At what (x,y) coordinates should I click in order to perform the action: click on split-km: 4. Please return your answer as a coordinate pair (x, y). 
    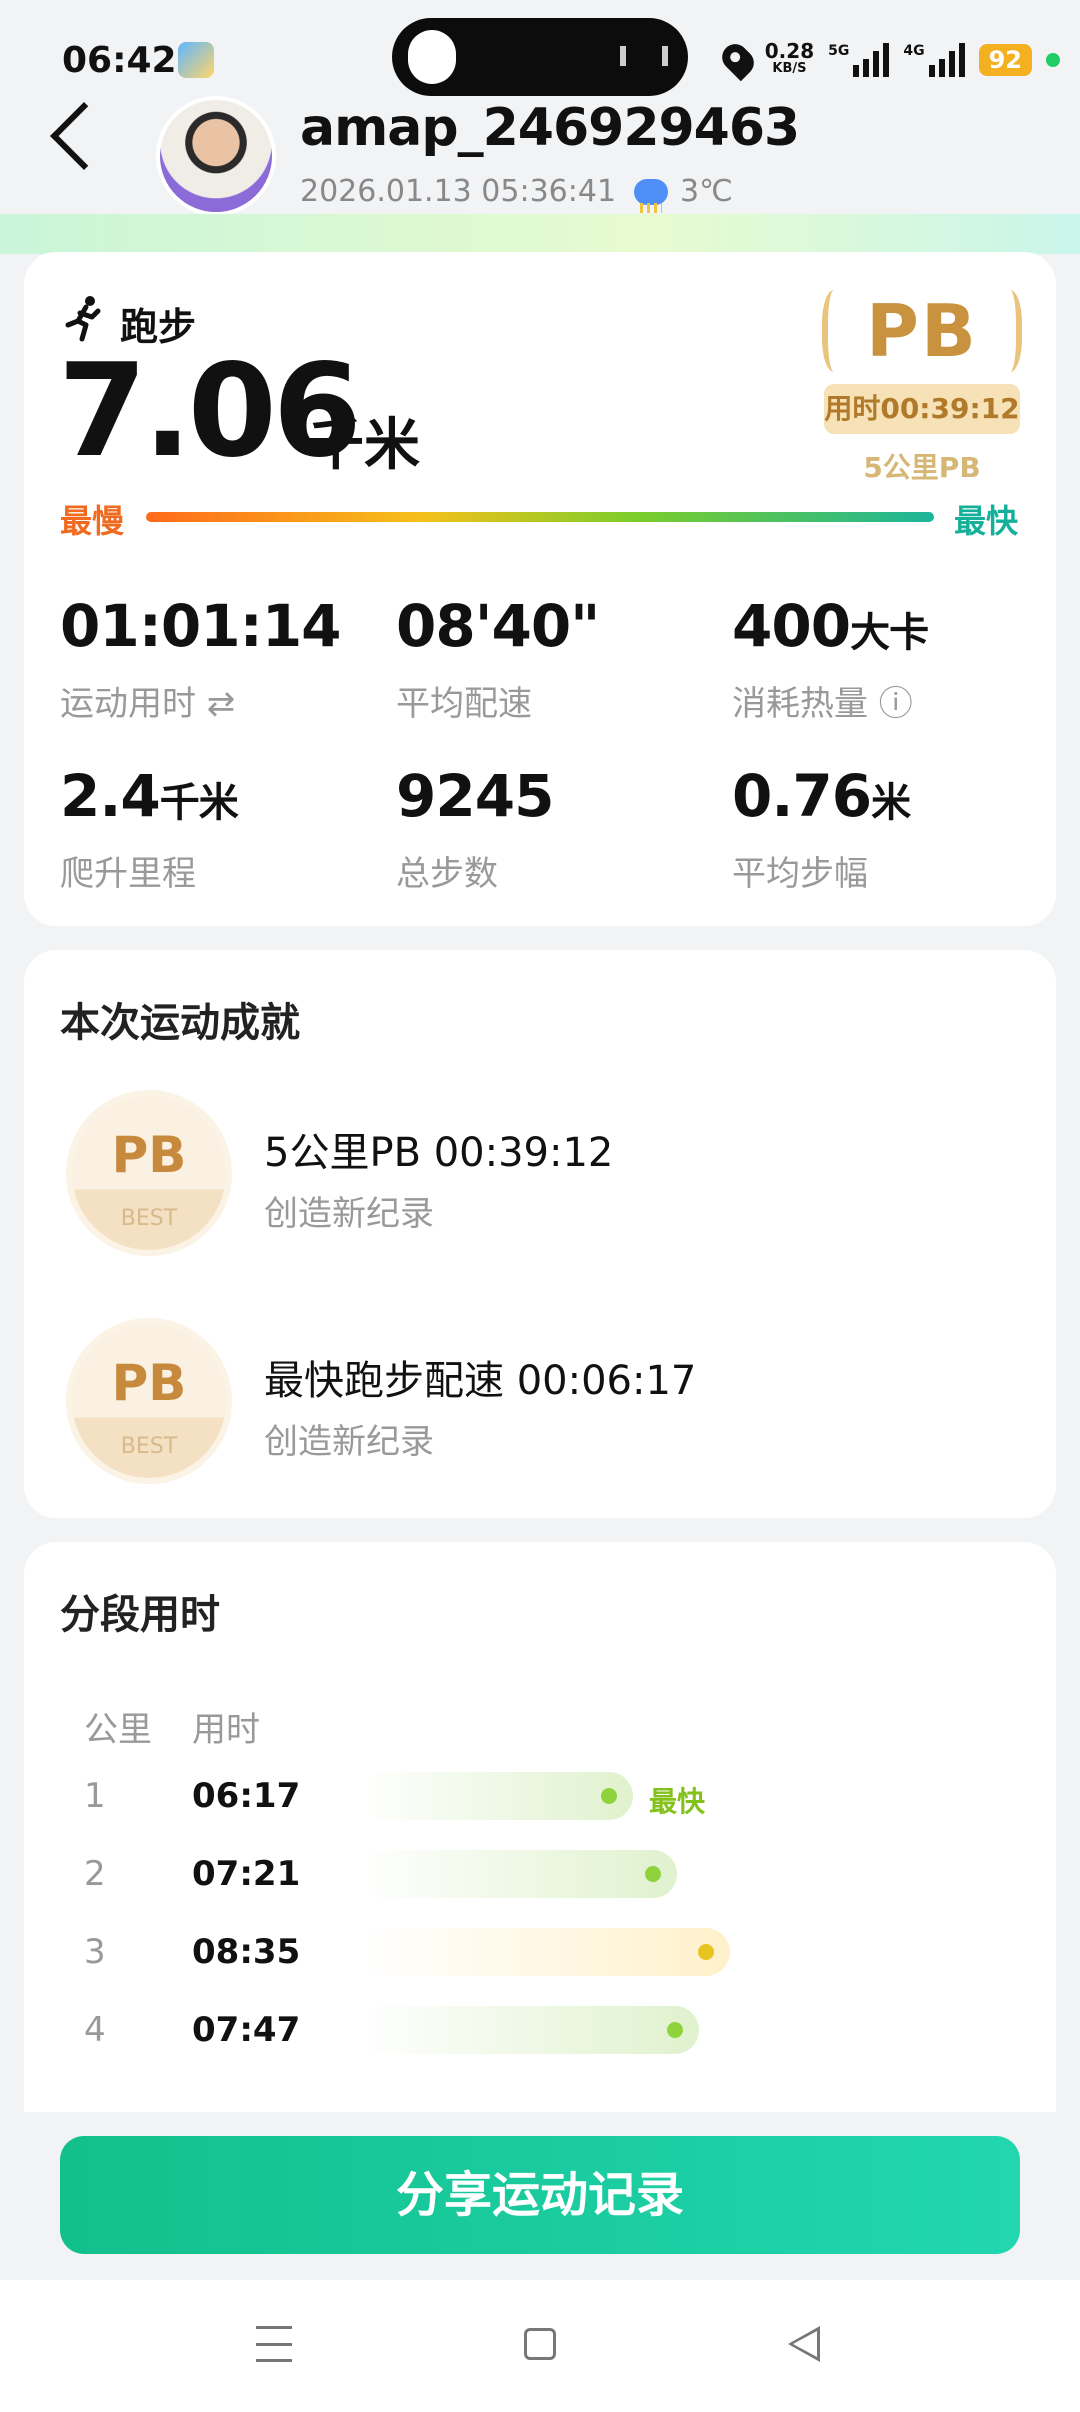
    Looking at the image, I should click on (95, 2030).